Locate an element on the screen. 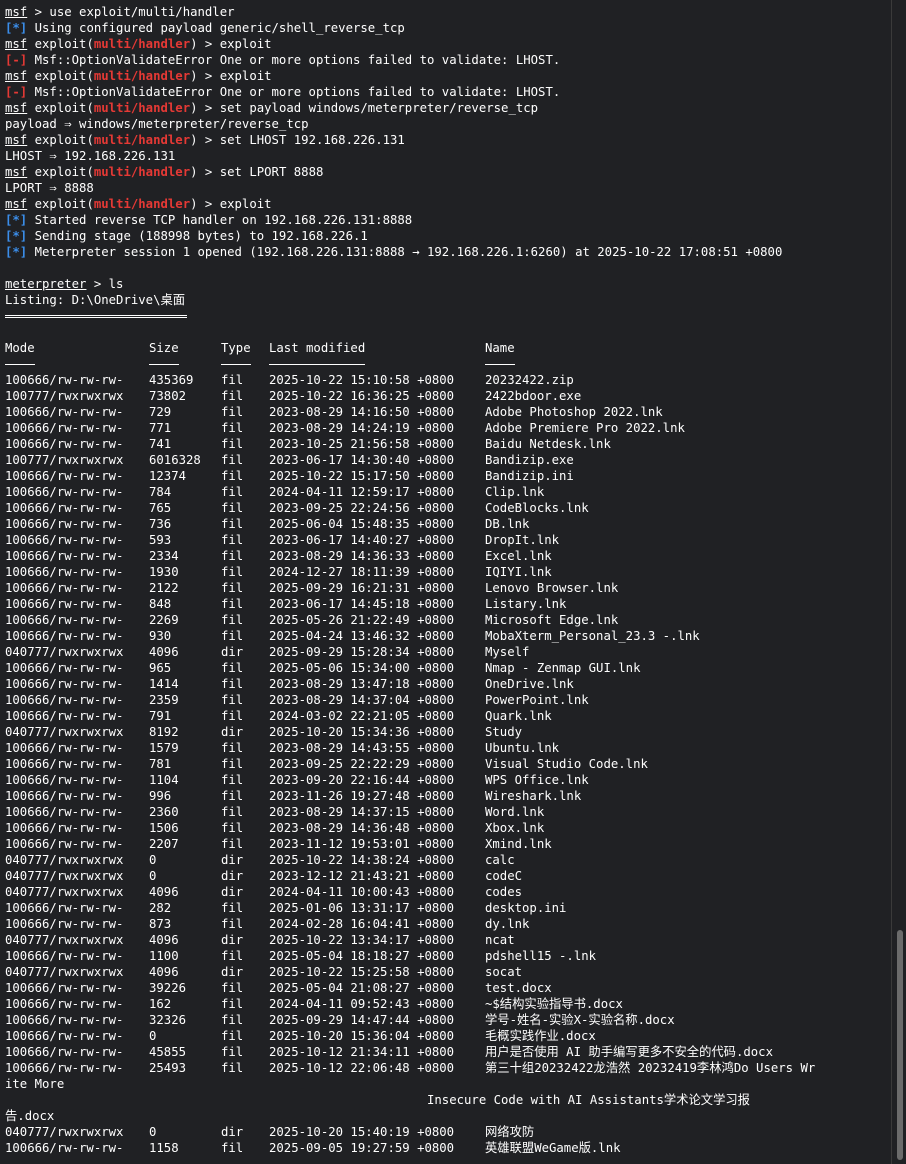 The height and width of the screenshot is (1164, 906). file-size: 781 is located at coordinates (160, 764).